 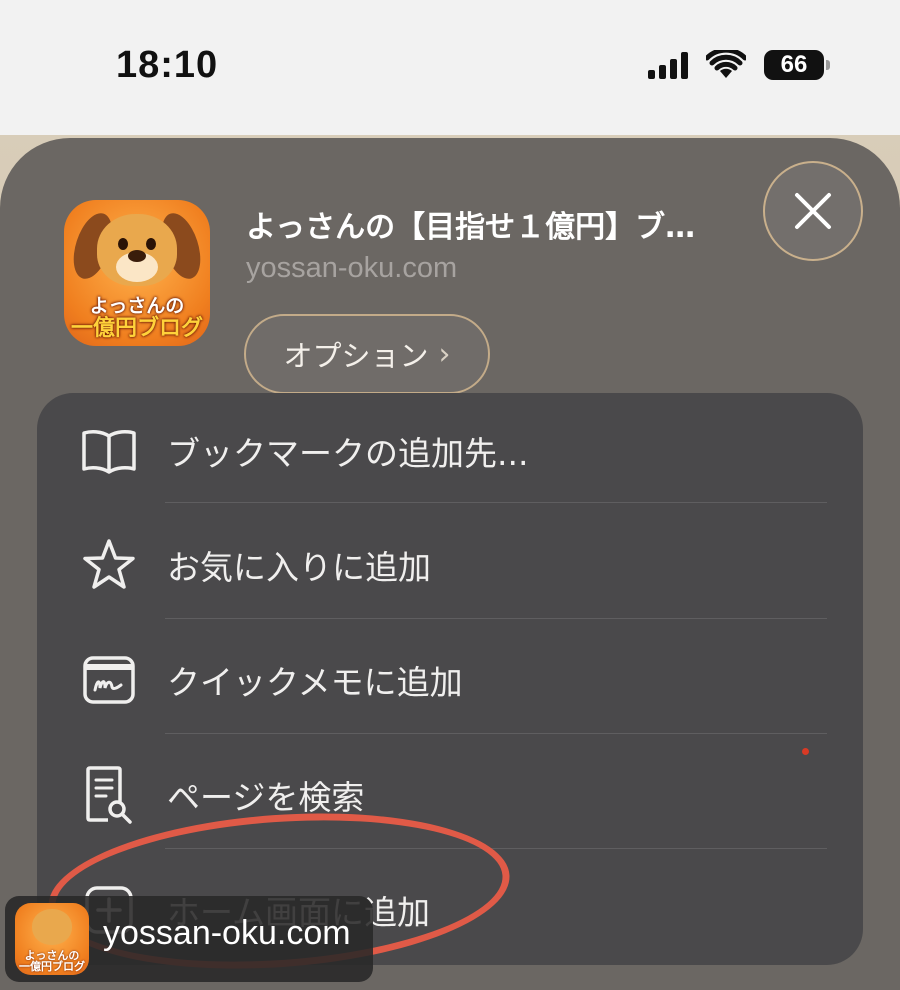 What do you see at coordinates (109, 680) in the screenshot?
I see `quick-note-icon` at bounding box center [109, 680].